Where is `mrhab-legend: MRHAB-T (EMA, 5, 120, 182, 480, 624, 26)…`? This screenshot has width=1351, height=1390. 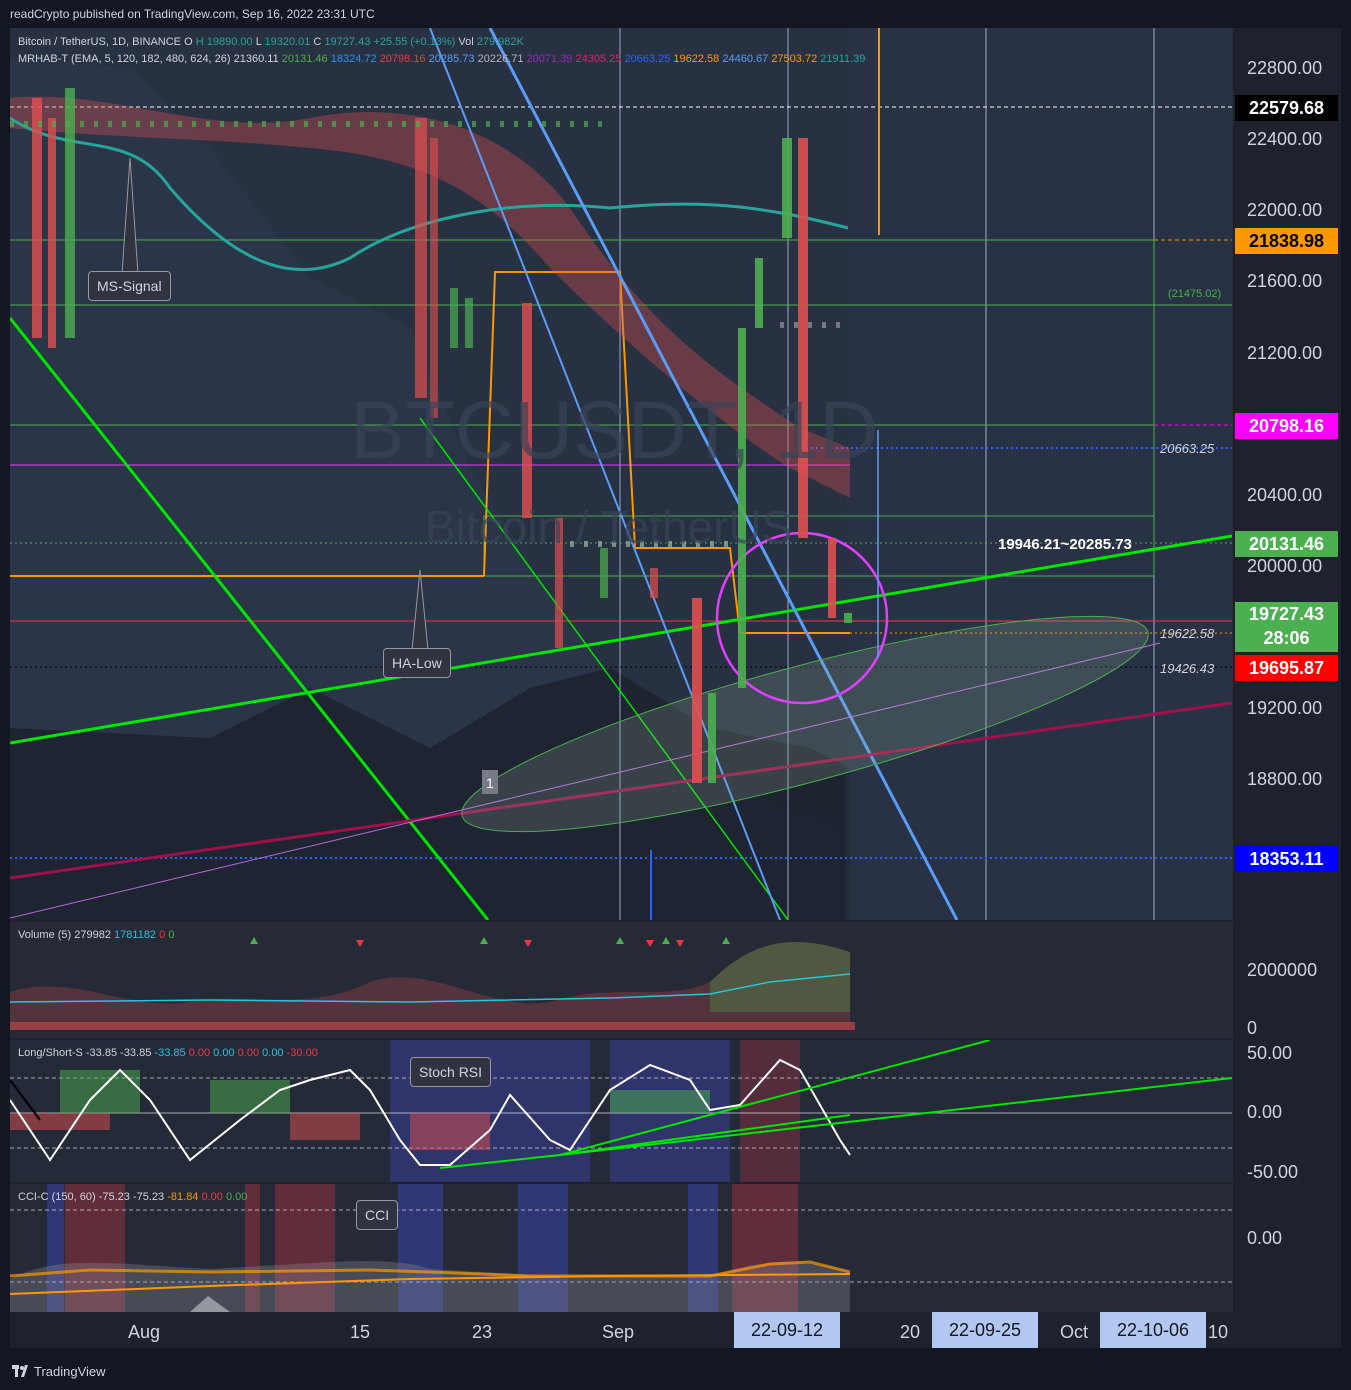 mrhab-legend: MRHAB-T (EMA, 5, 120, 182, 480, 624, 26)… is located at coordinates (441, 59).